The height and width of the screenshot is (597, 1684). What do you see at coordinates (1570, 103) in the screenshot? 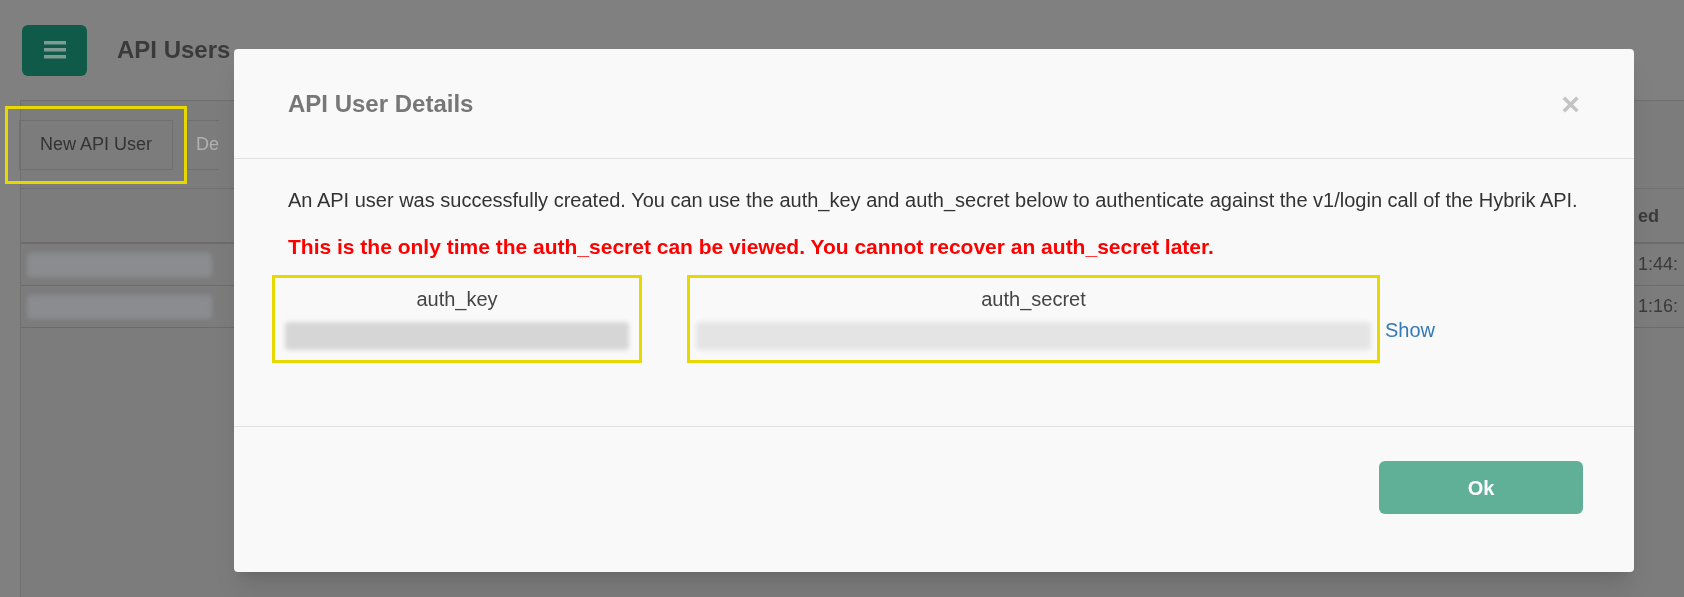
I see `close-button: ×` at bounding box center [1570, 103].